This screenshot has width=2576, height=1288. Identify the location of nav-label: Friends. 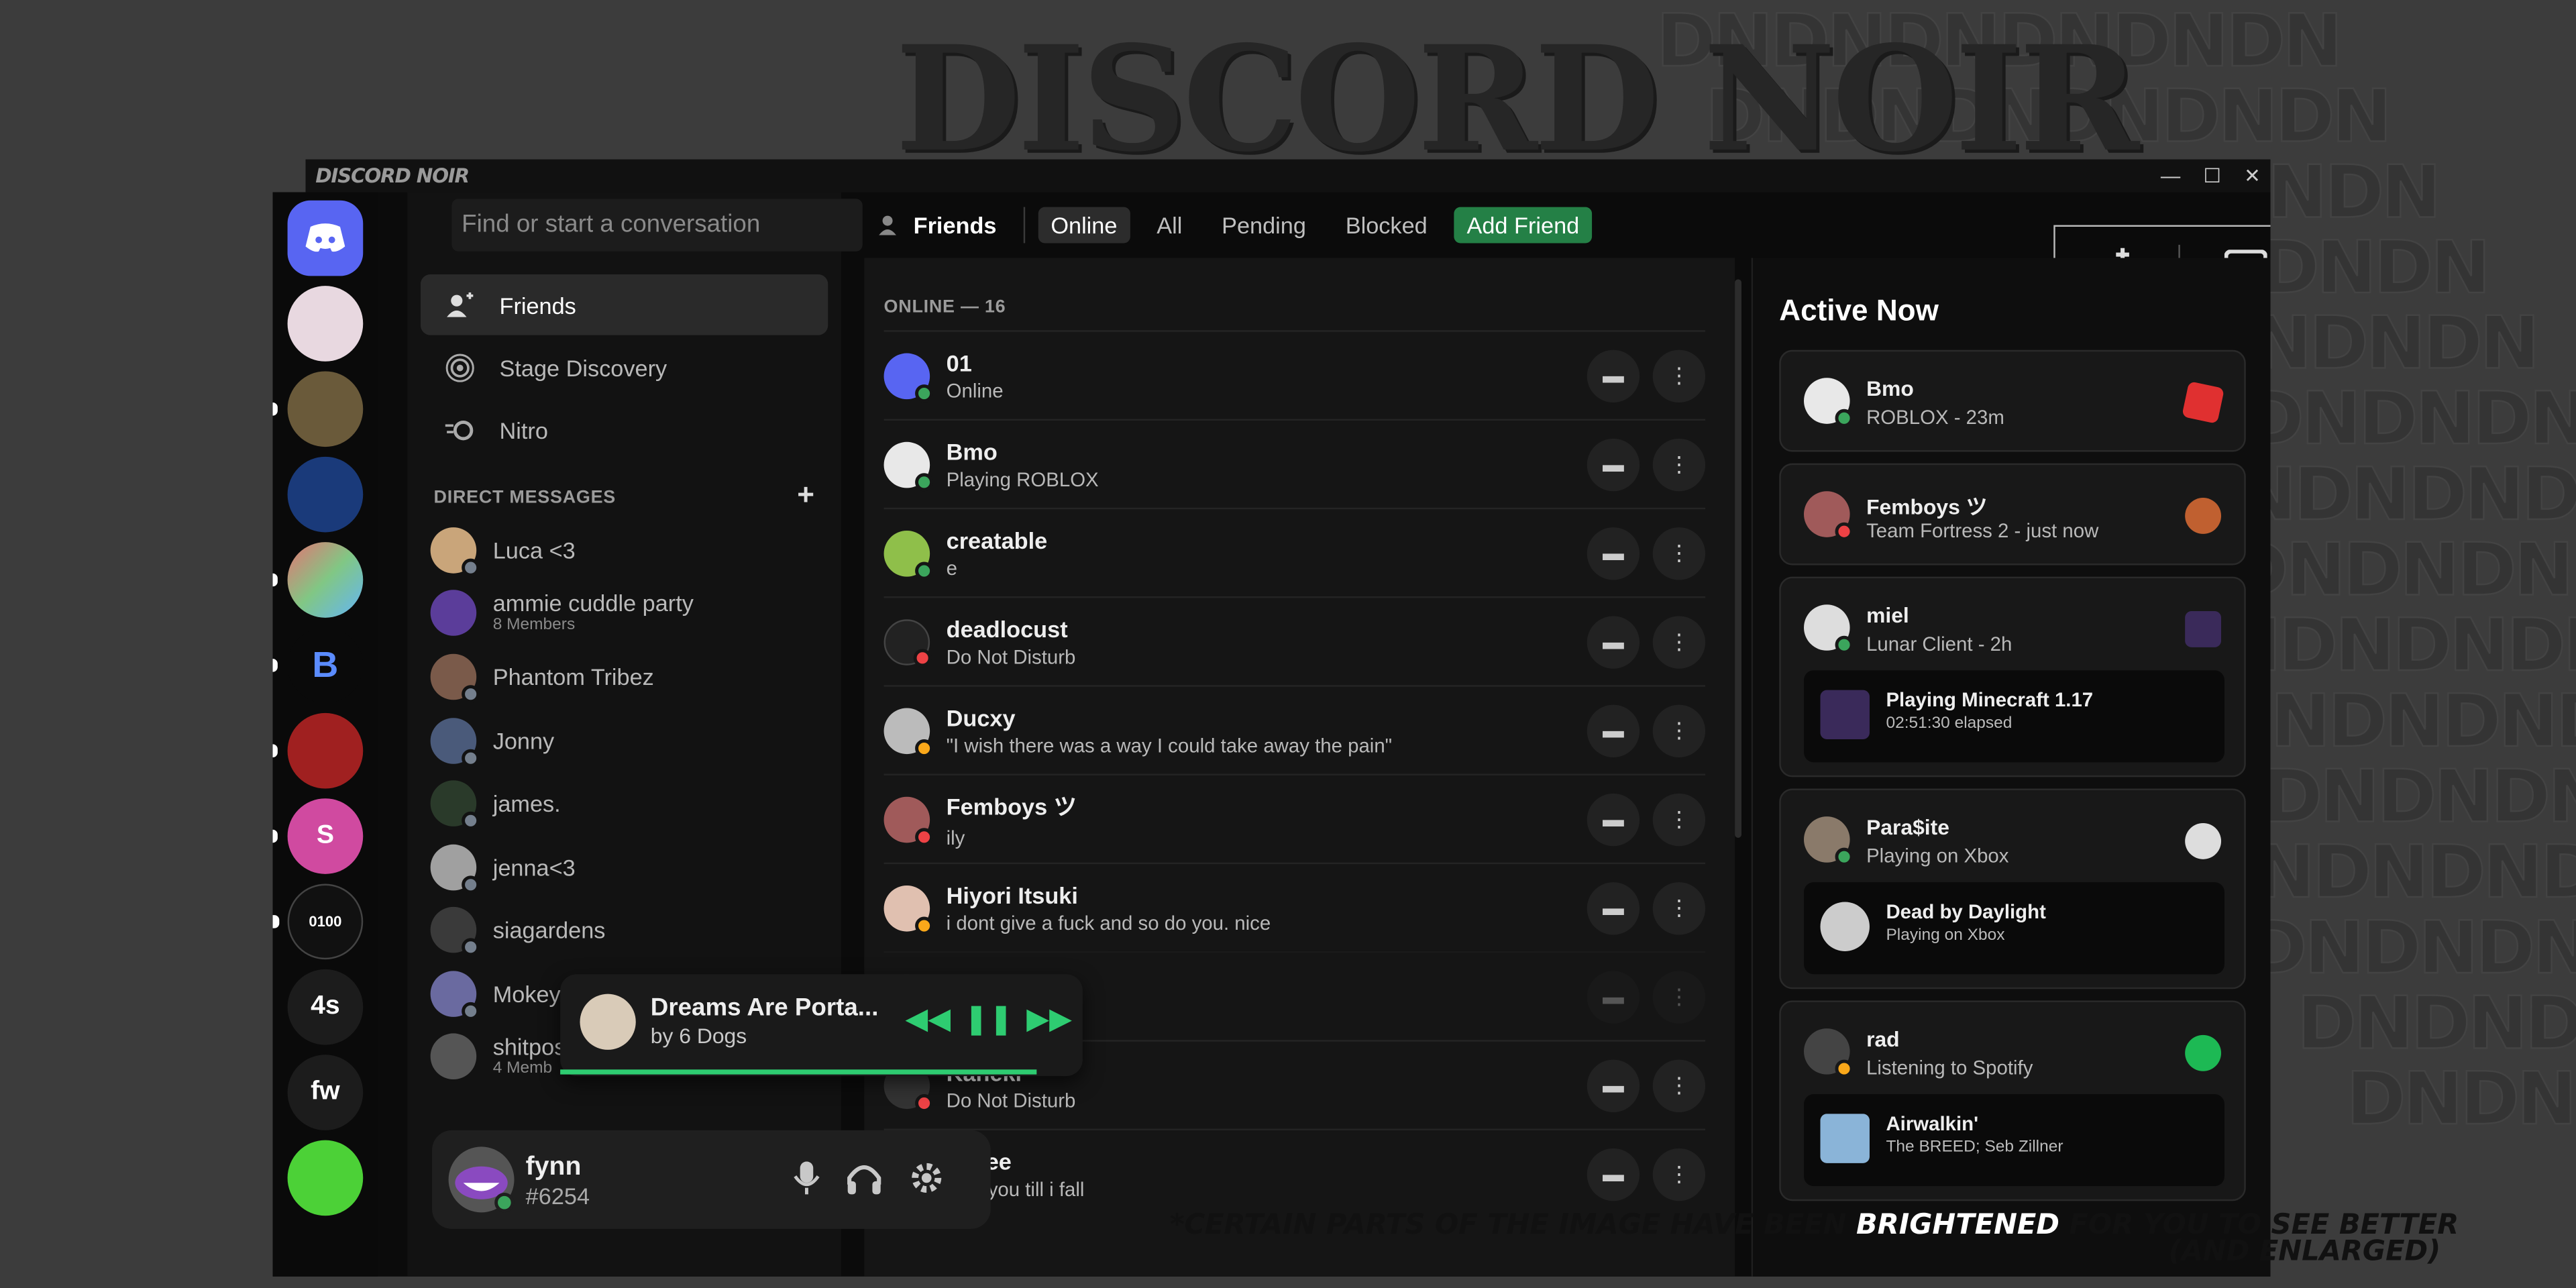
(537, 304).